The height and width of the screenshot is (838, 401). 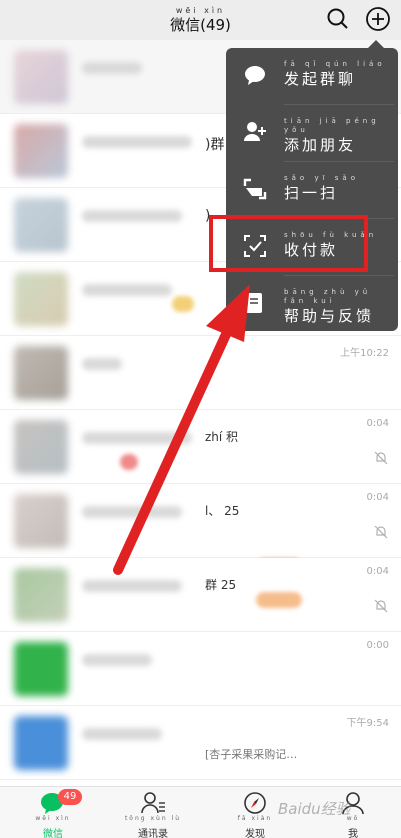 I want to click on chat-name-fragment: )群, so click(x=215, y=145).